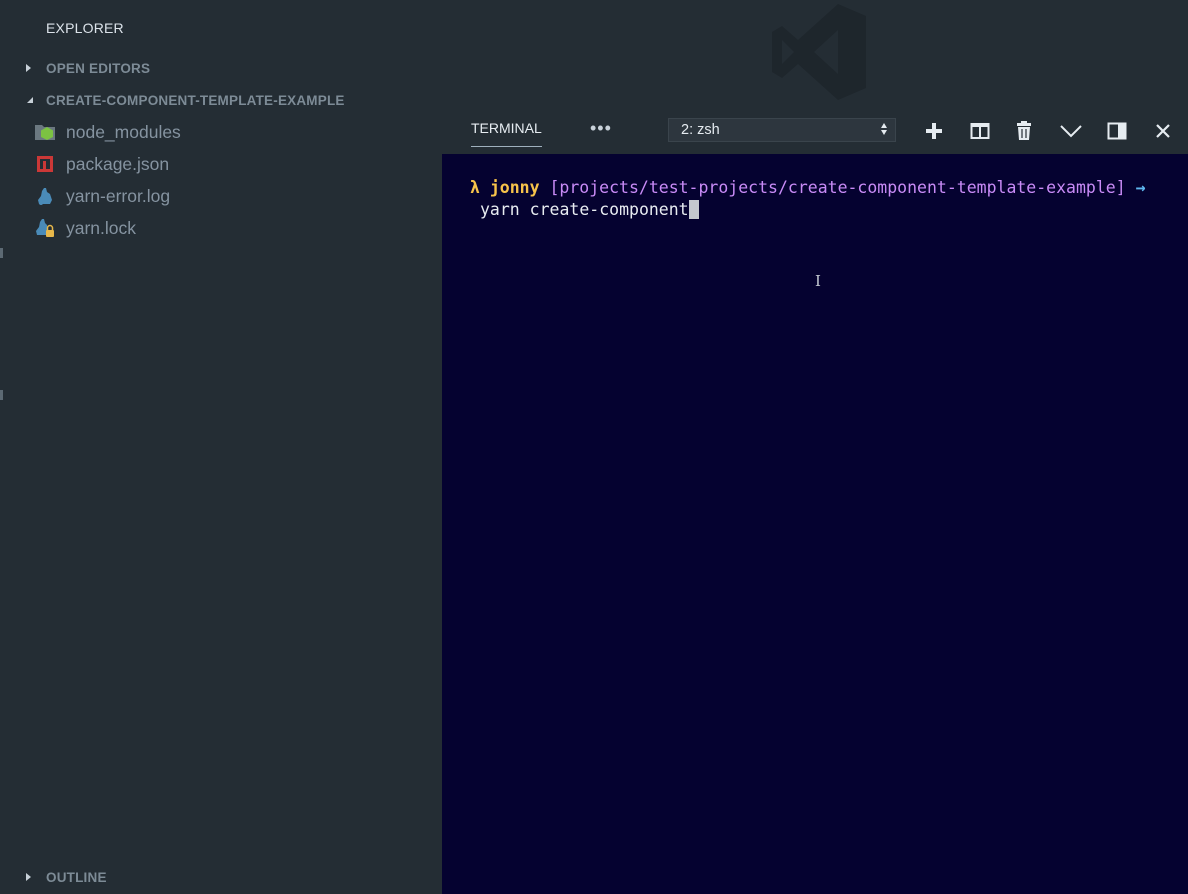  What do you see at coordinates (118, 163) in the screenshot?
I see `file-name: package.json` at bounding box center [118, 163].